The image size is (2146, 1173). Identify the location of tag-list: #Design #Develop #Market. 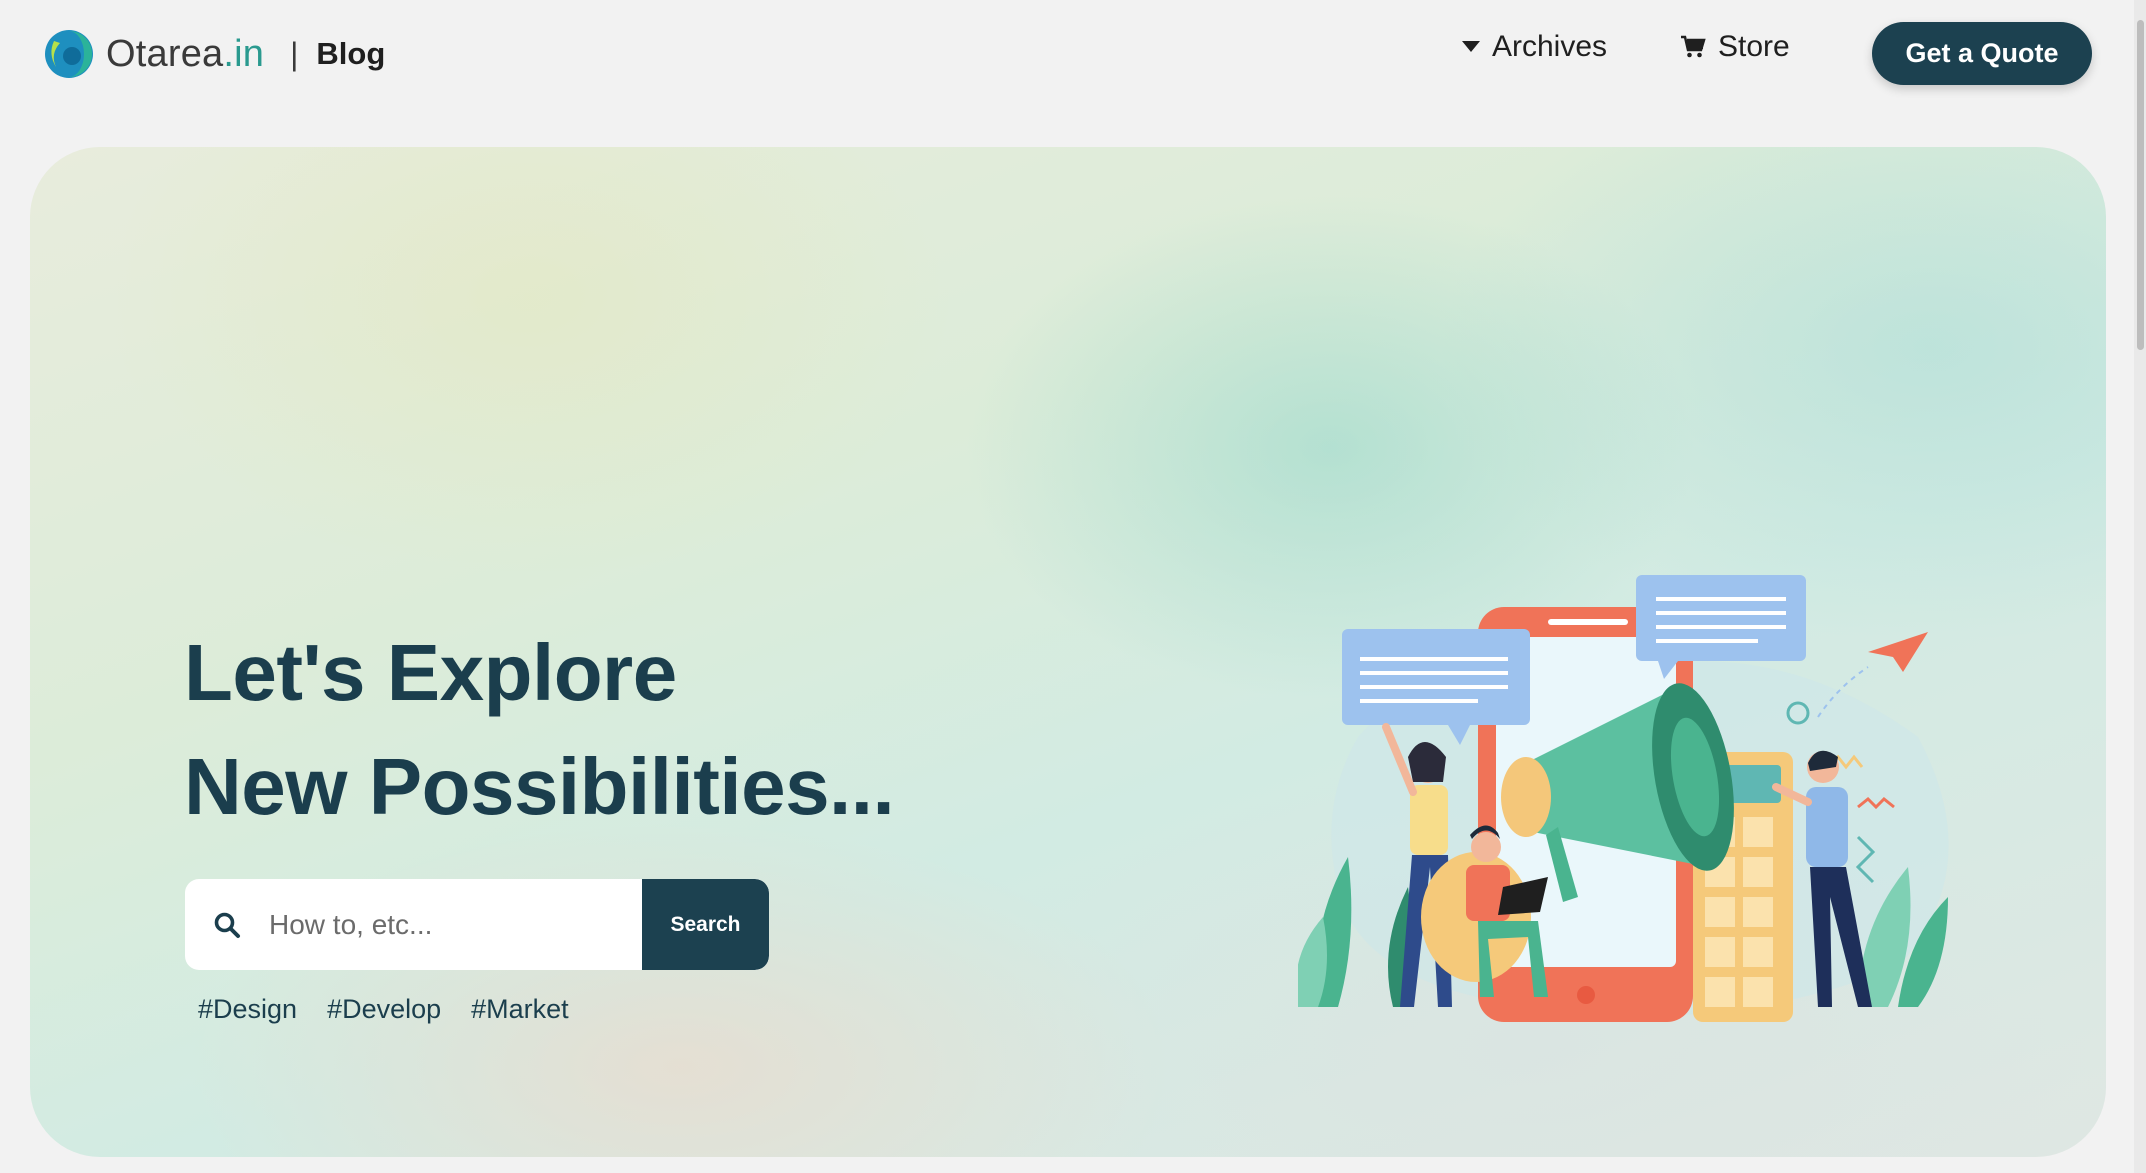
(398, 1009).